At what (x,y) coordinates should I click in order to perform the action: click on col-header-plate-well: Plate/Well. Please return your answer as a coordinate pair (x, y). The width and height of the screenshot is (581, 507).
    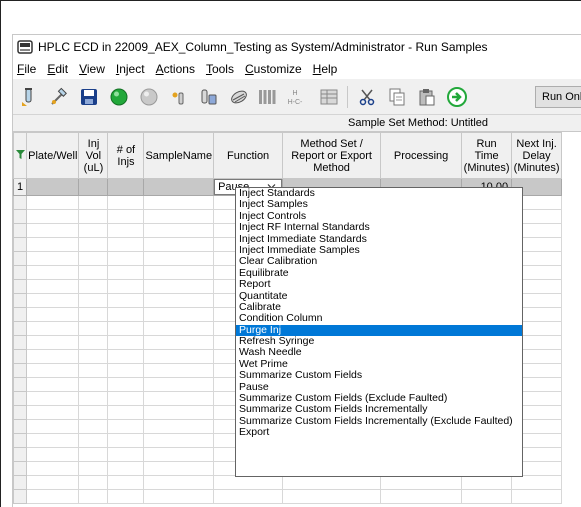
    Looking at the image, I should click on (53, 155).